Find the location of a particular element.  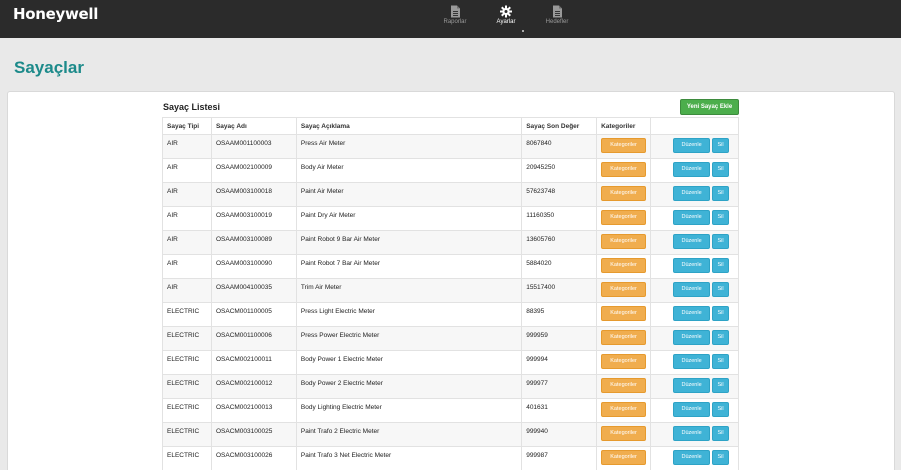

cell-name: OSACM002100012 is located at coordinates (253, 386).